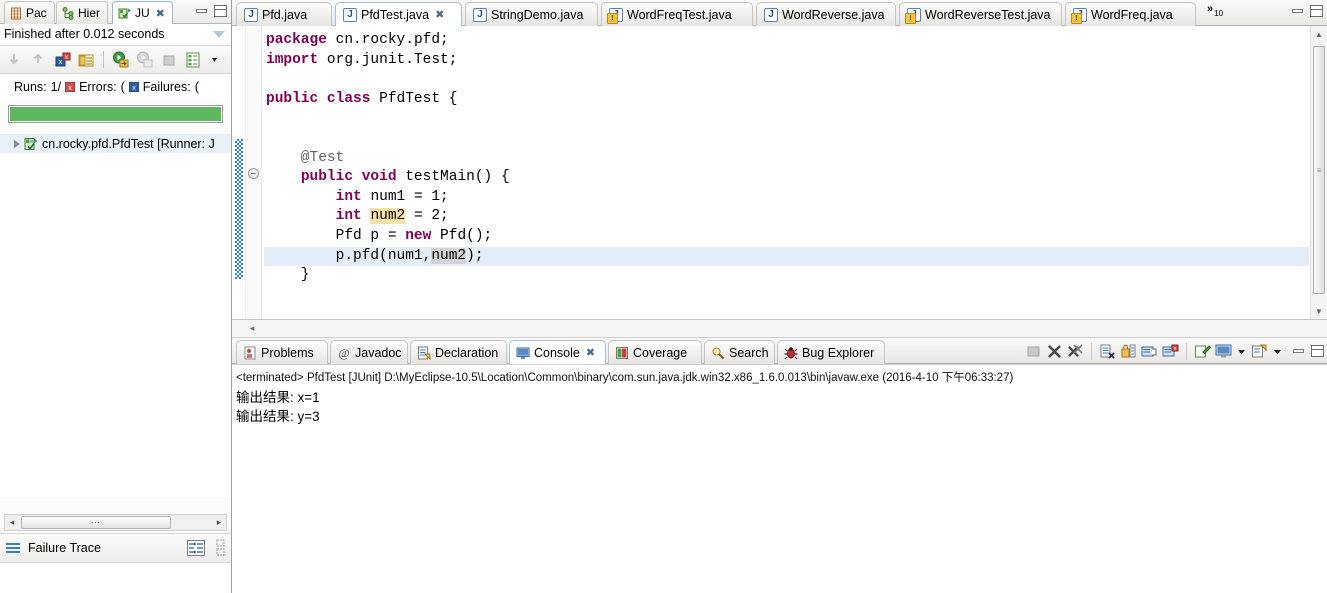 The height and width of the screenshot is (593, 1327). What do you see at coordinates (282, 352) in the screenshot?
I see `bottom-tab-problems: Problems` at bounding box center [282, 352].